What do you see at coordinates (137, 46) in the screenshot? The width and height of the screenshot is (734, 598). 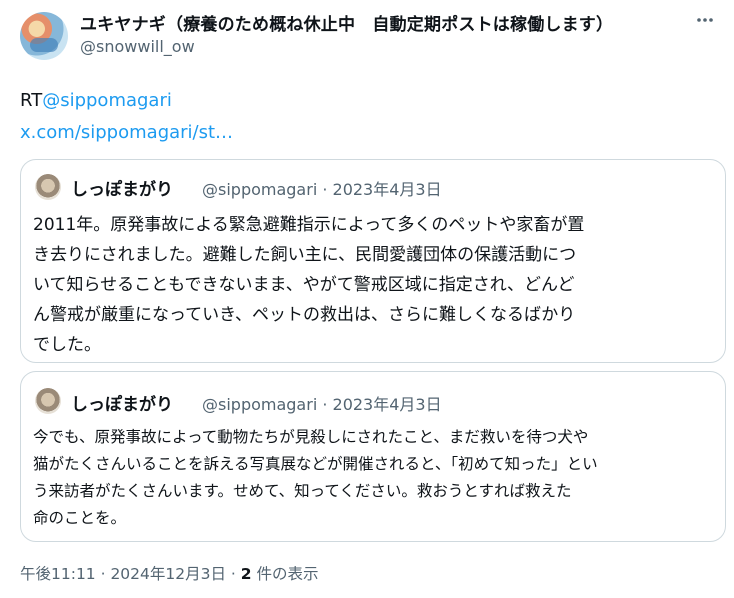 I see `user-handle: @snowwill_ow` at bounding box center [137, 46].